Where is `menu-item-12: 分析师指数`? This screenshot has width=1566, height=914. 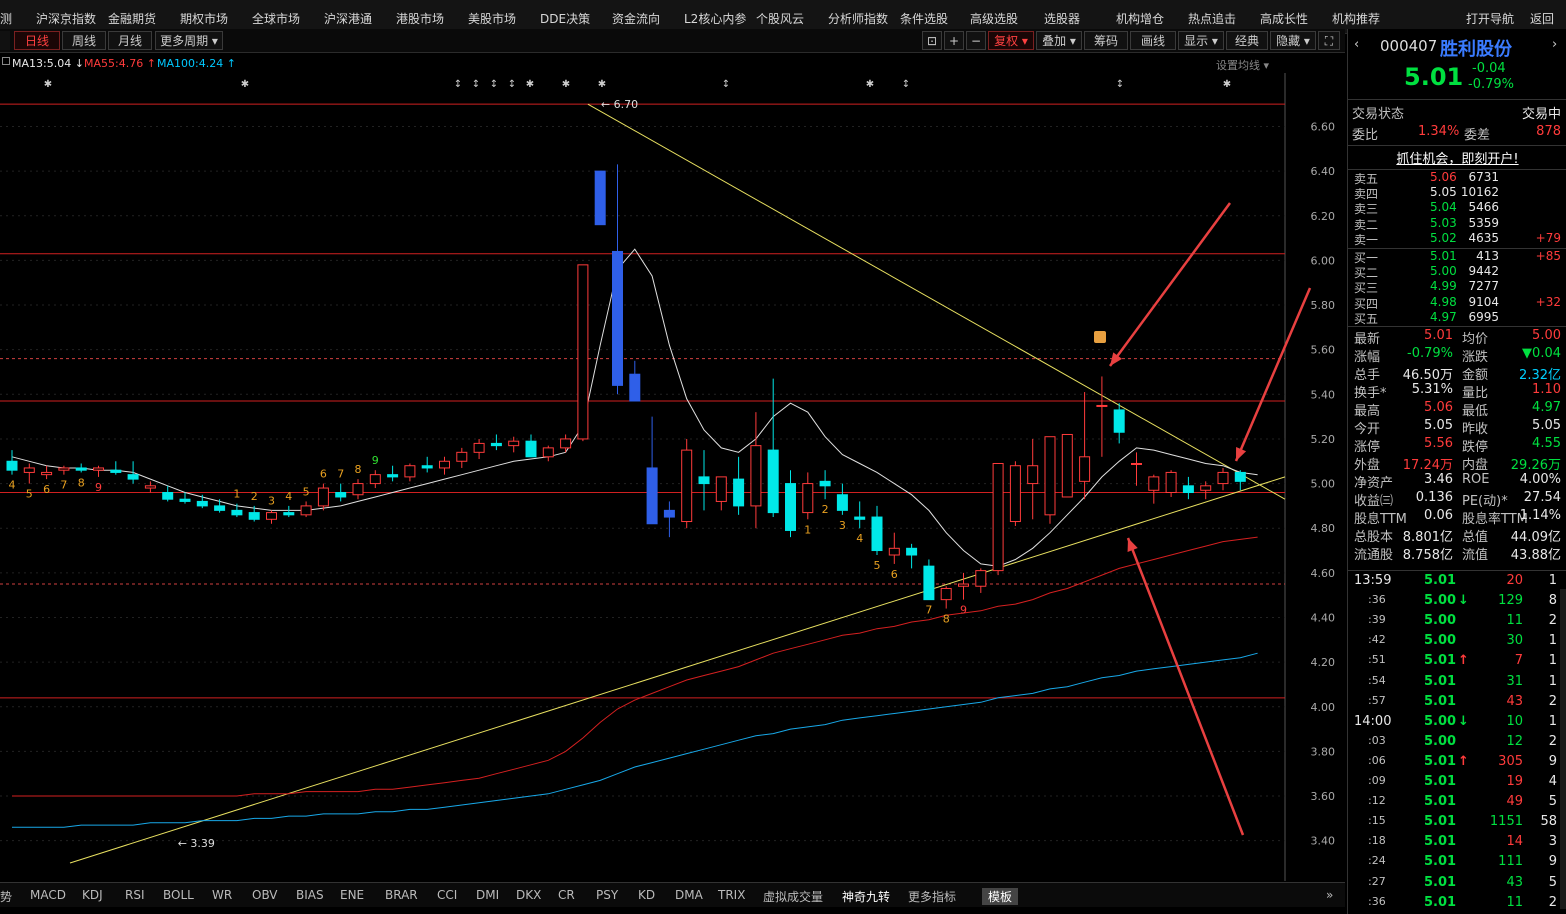 menu-item-12: 分析师指数 is located at coordinates (858, 18).